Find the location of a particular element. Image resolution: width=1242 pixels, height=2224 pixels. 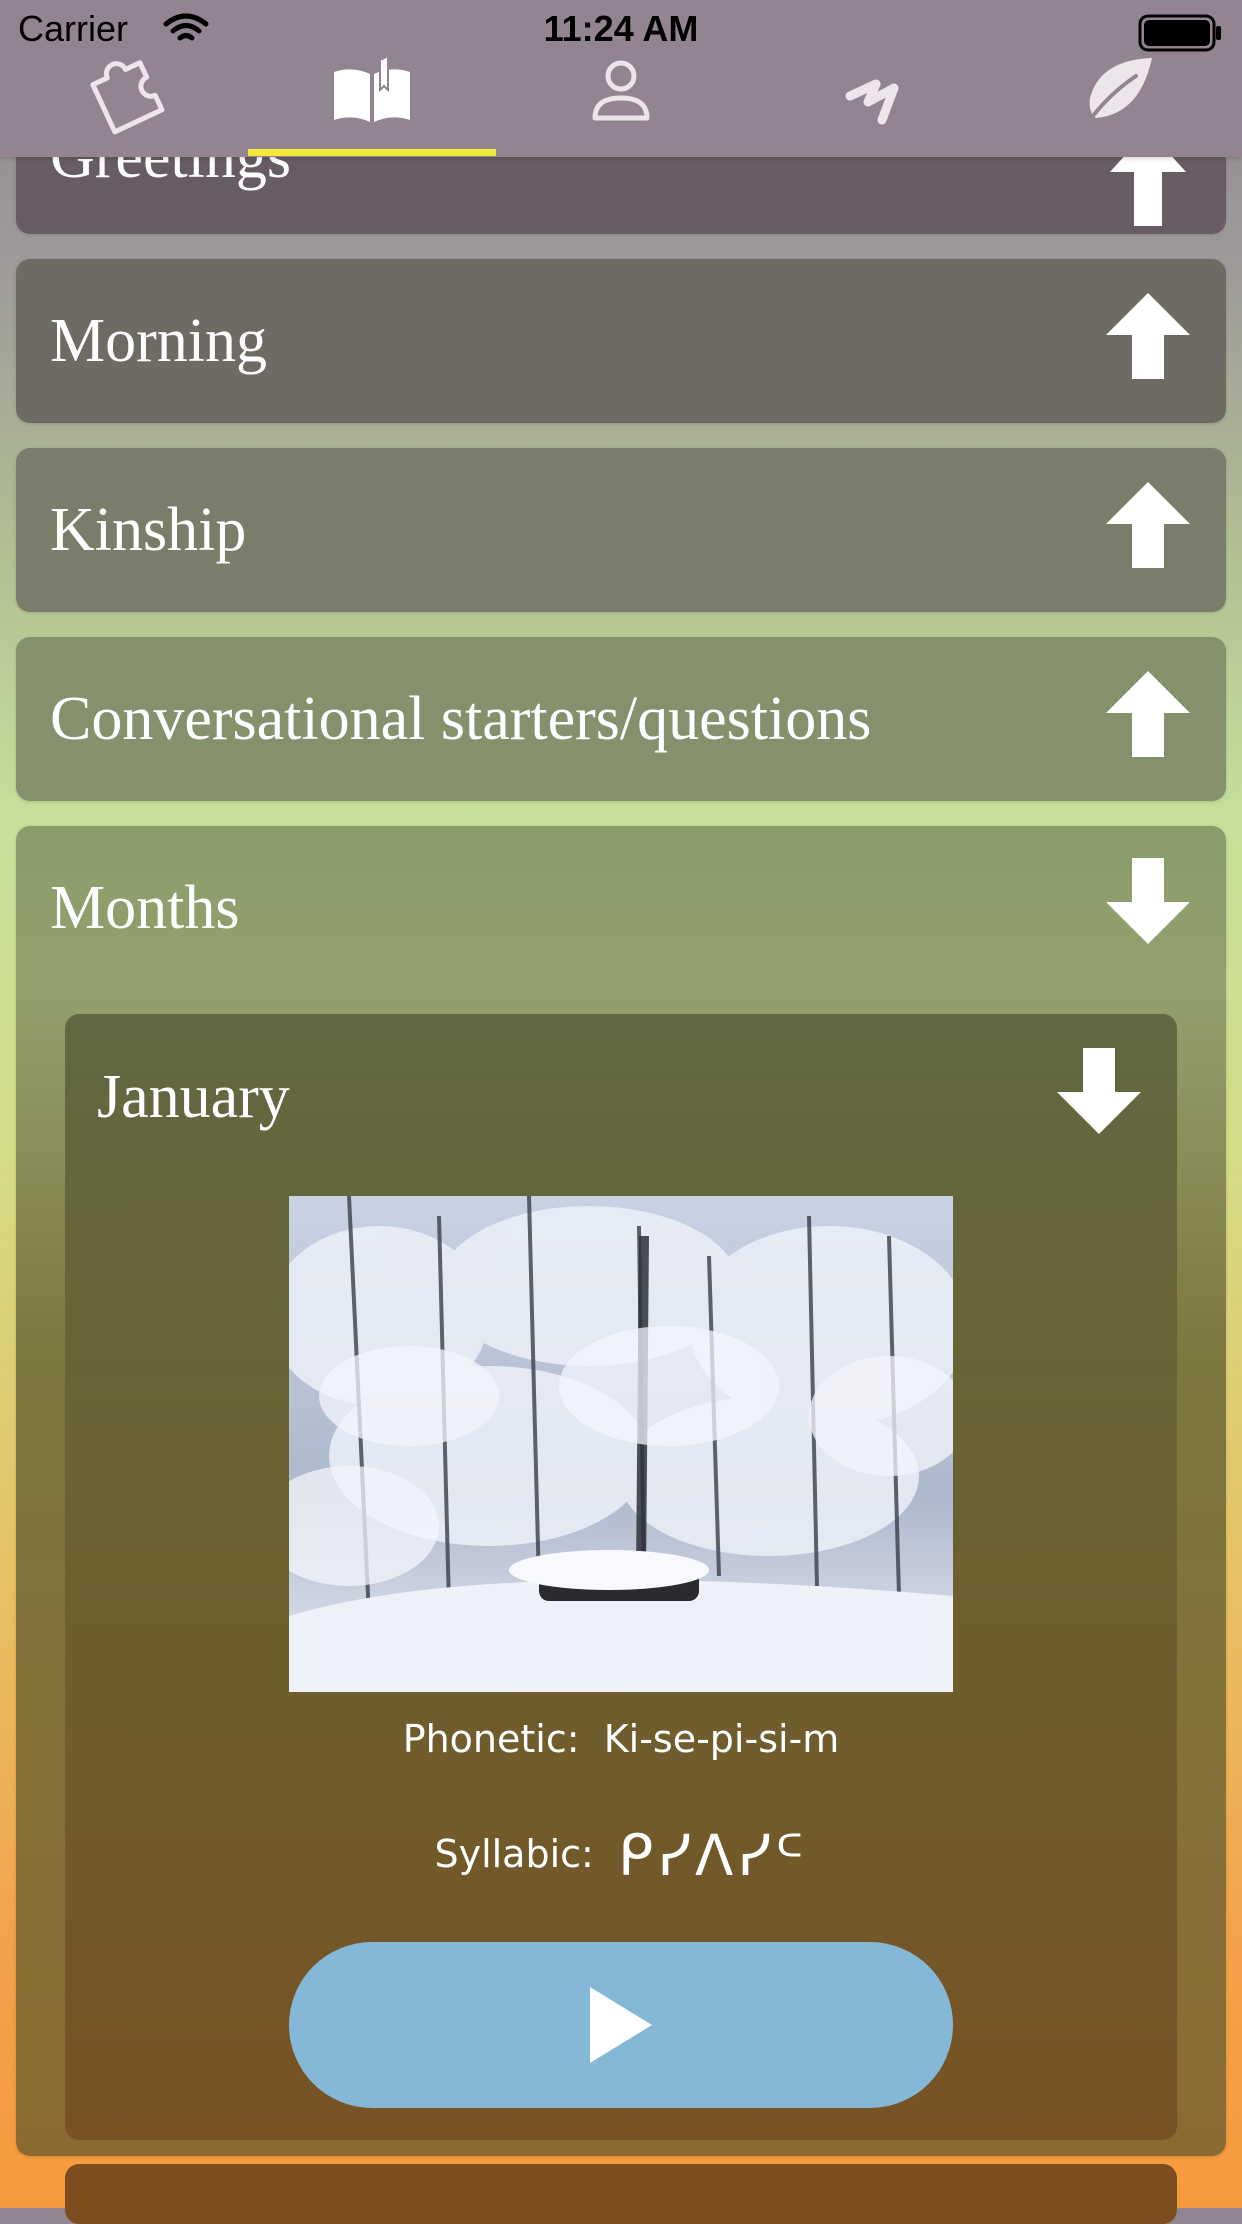

category-kinship: Kinship is located at coordinates (621, 530).